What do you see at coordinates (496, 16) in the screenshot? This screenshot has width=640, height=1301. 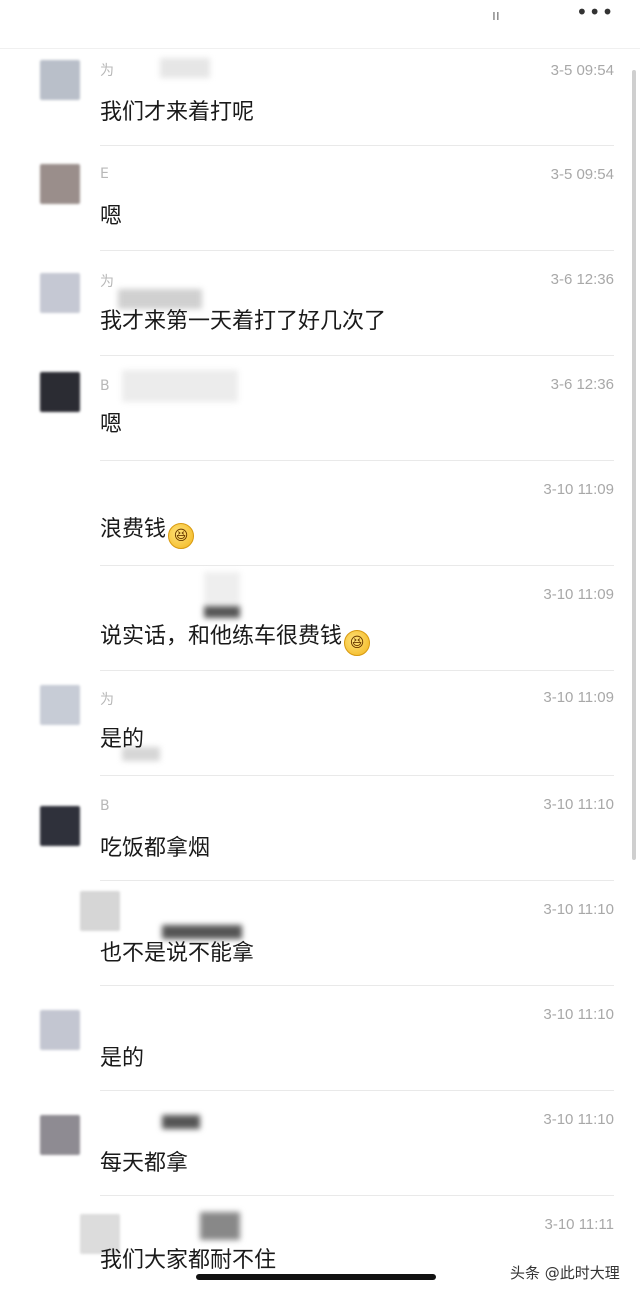 I see `signal-icon: ıı` at bounding box center [496, 16].